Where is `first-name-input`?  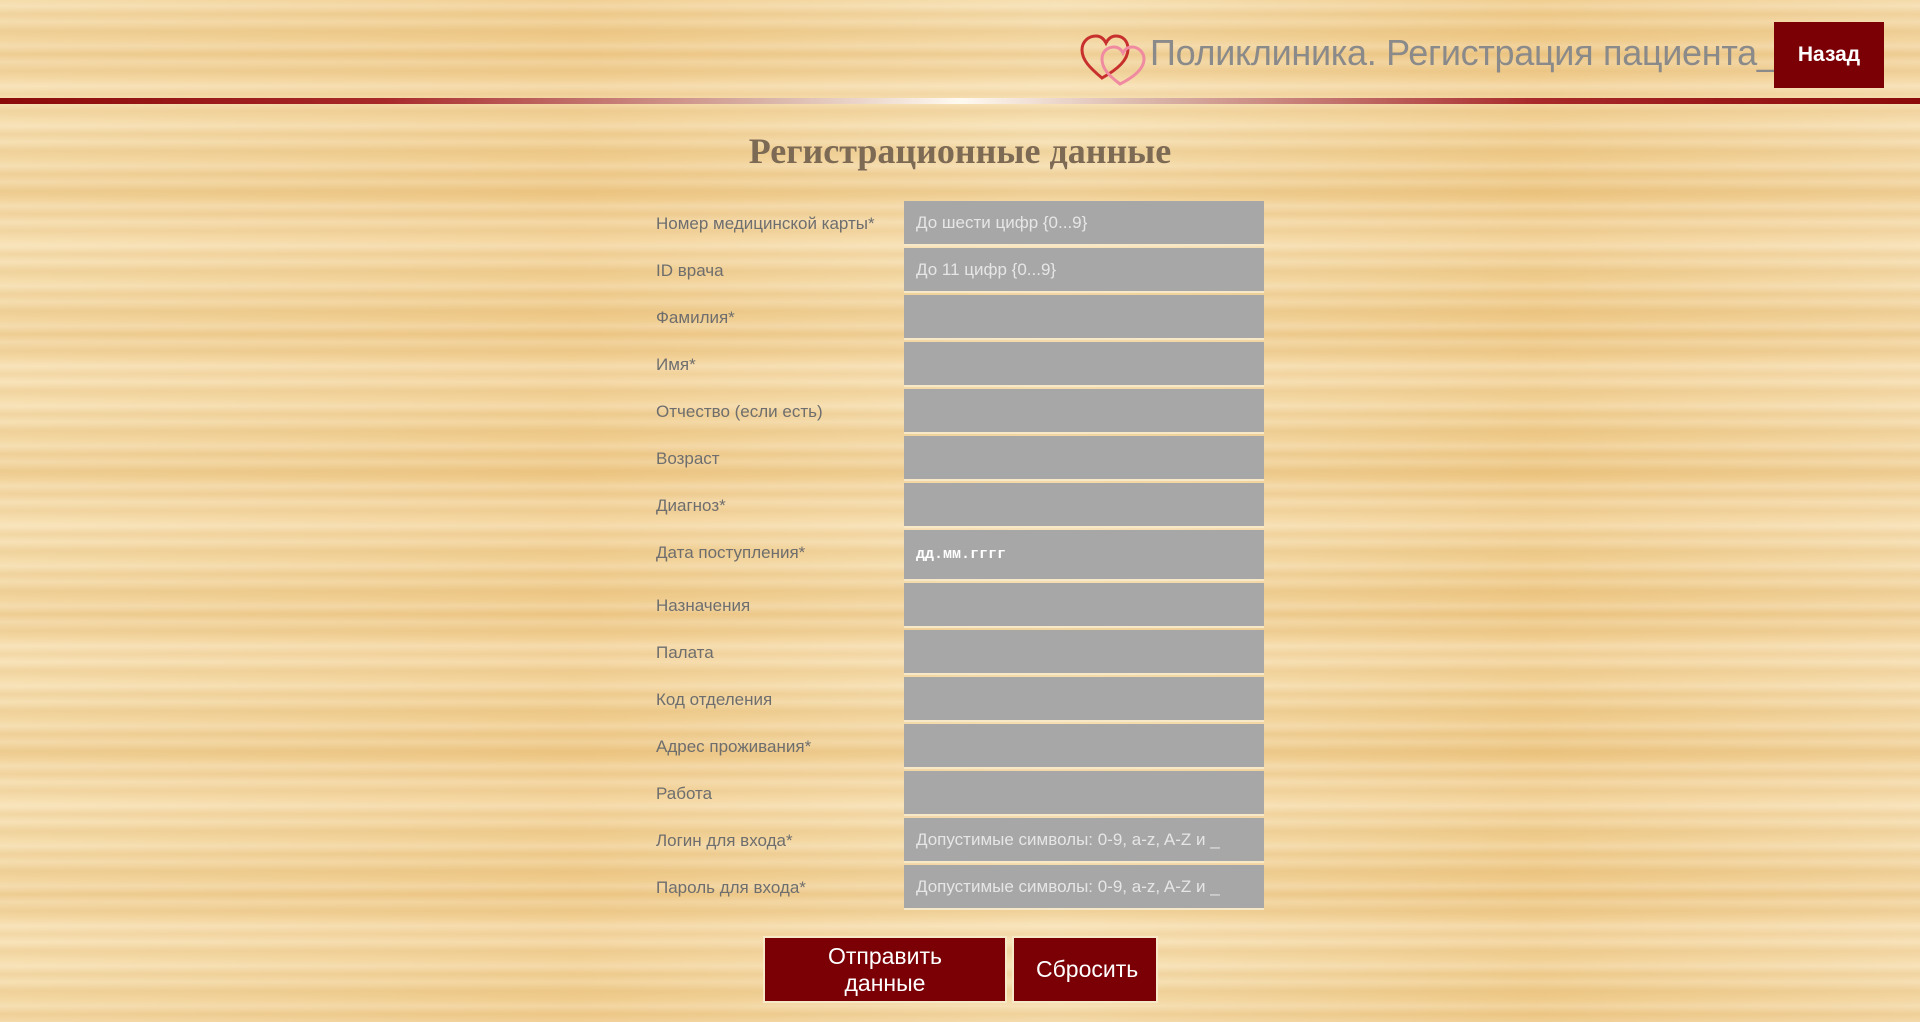 first-name-input is located at coordinates (1084, 364).